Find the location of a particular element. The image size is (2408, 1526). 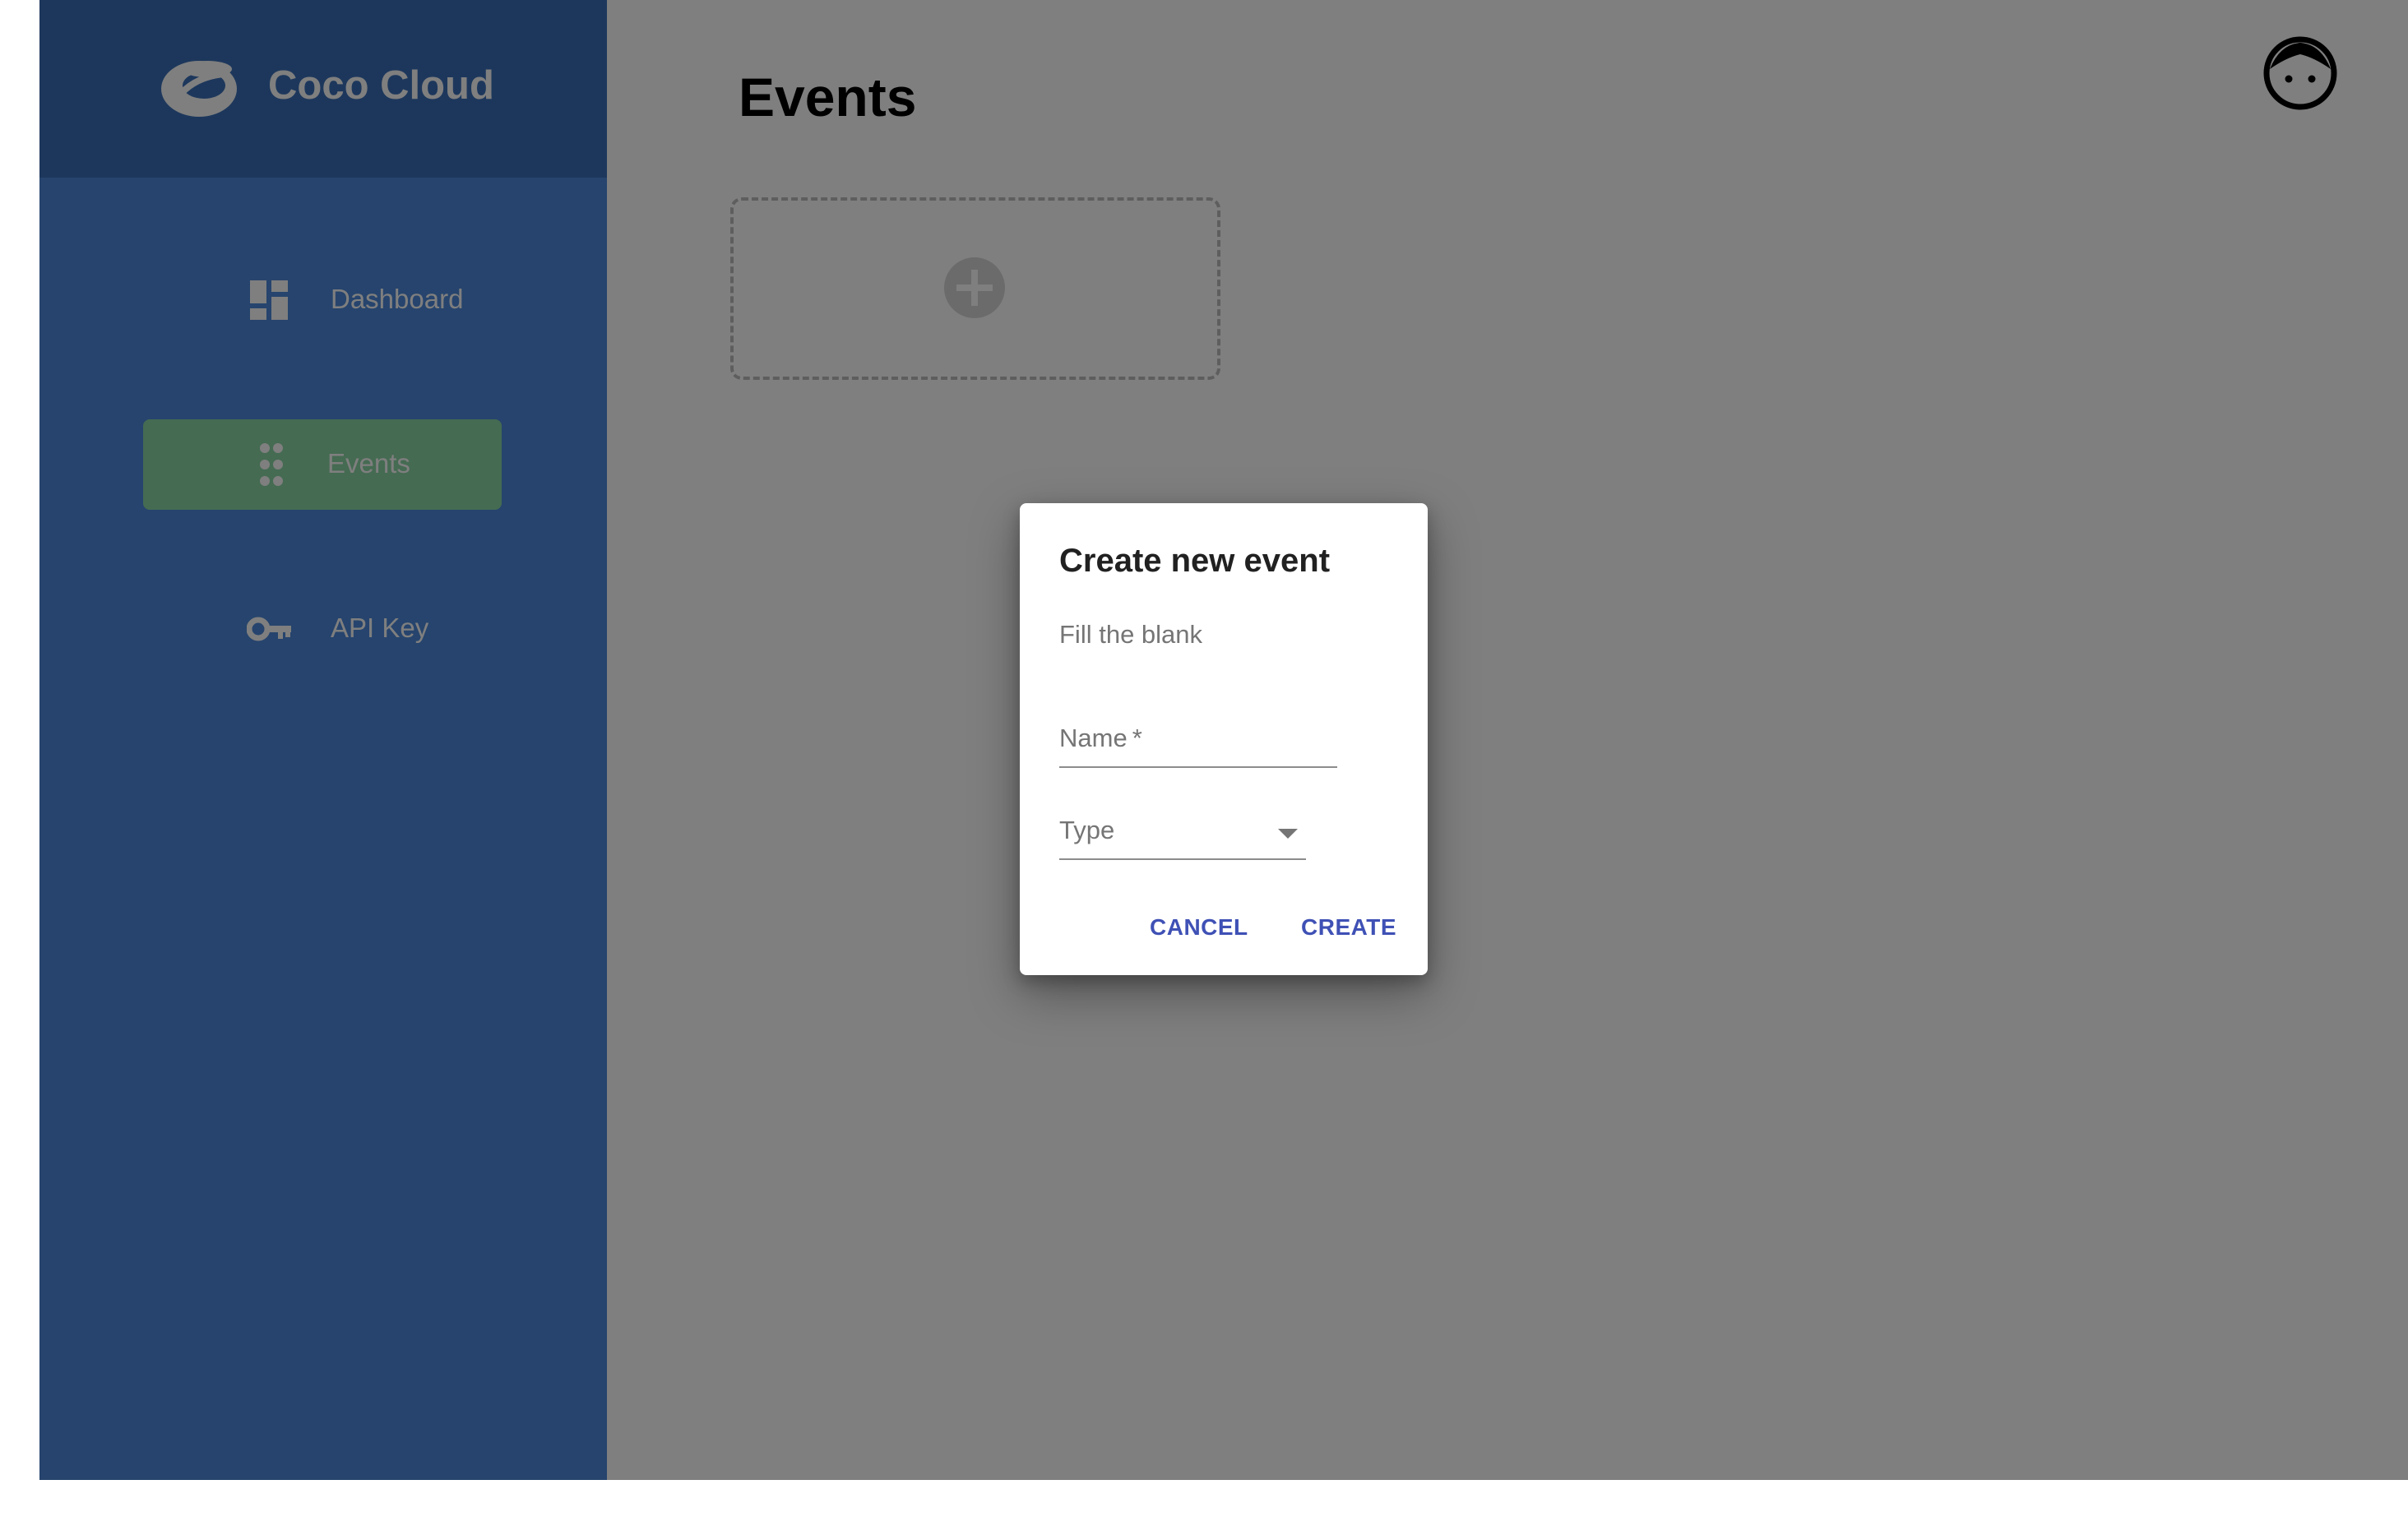

chevron-down-icon is located at coordinates (1288, 834).